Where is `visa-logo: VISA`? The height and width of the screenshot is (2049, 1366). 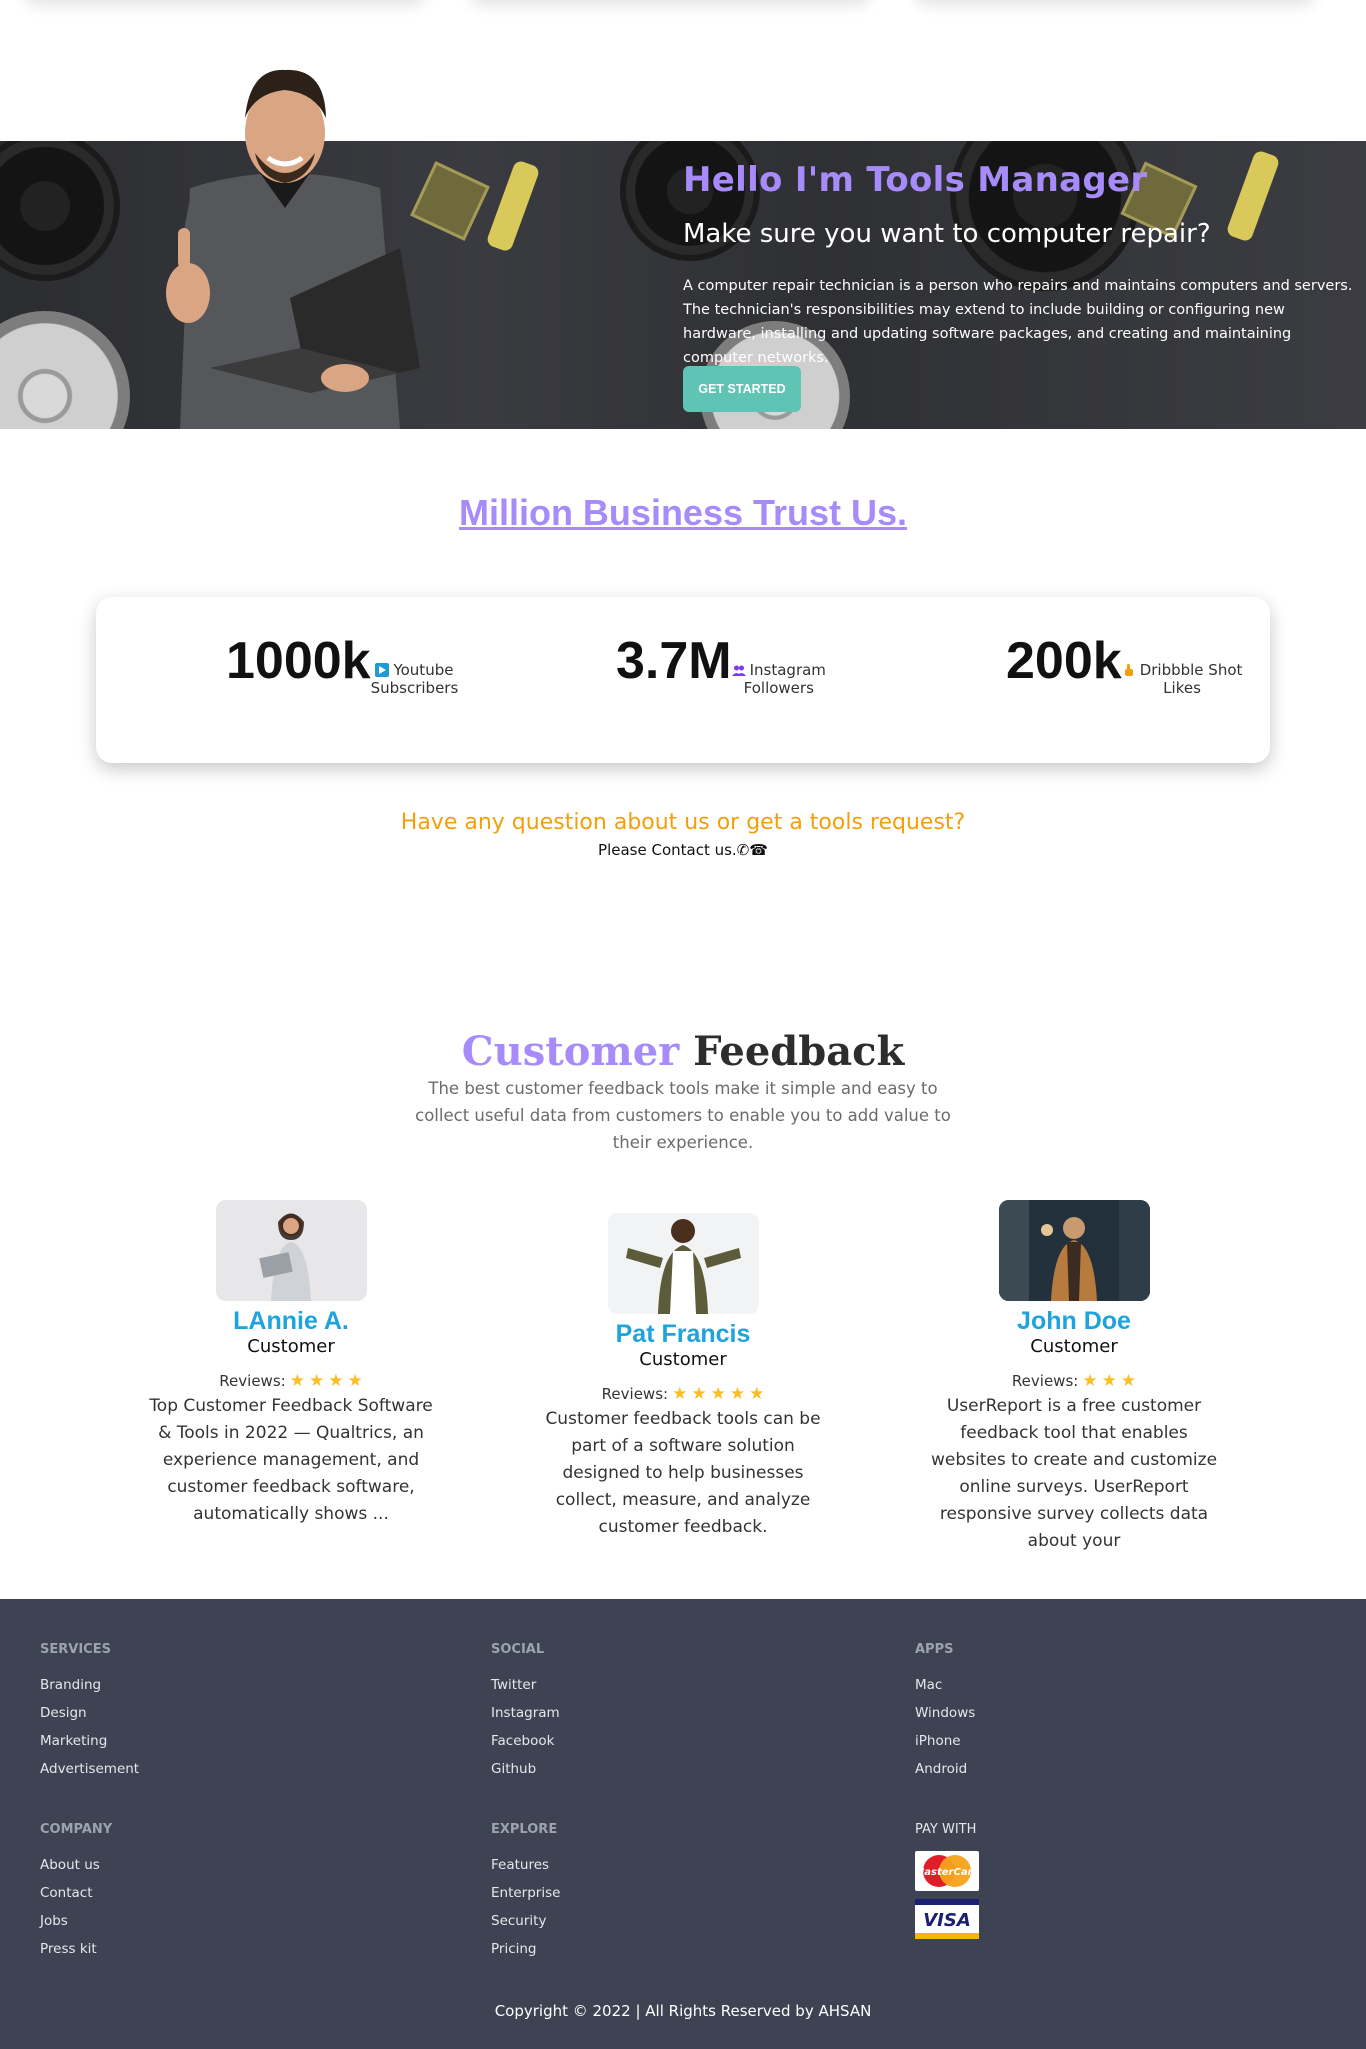
visa-logo: VISA is located at coordinates (947, 1919).